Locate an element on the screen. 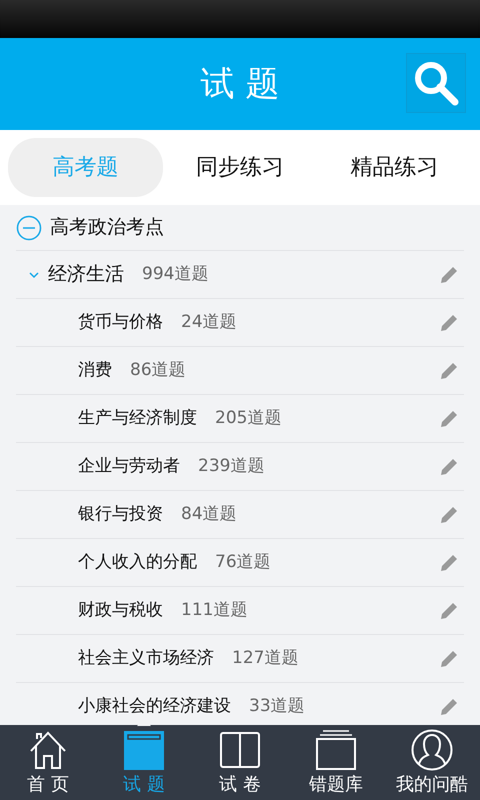 The width and height of the screenshot is (480, 800). tree-label: 企业与劳动者 is located at coordinates (129, 466).